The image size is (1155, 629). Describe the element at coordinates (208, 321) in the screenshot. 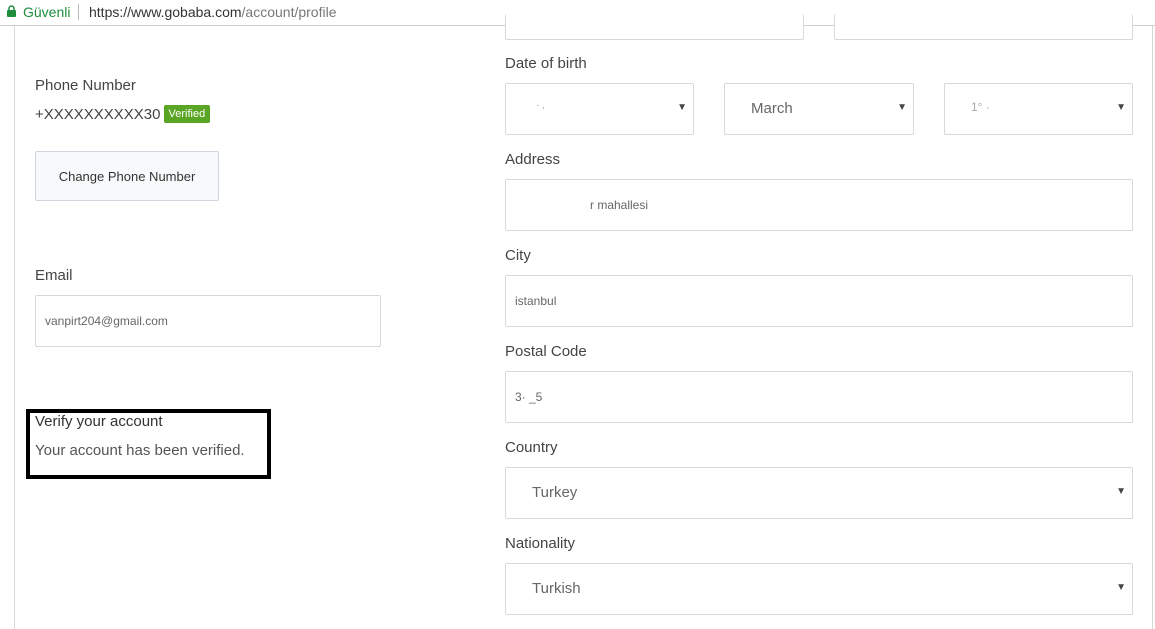

I see `email-field: vanpirt204@gmail.com` at that location.